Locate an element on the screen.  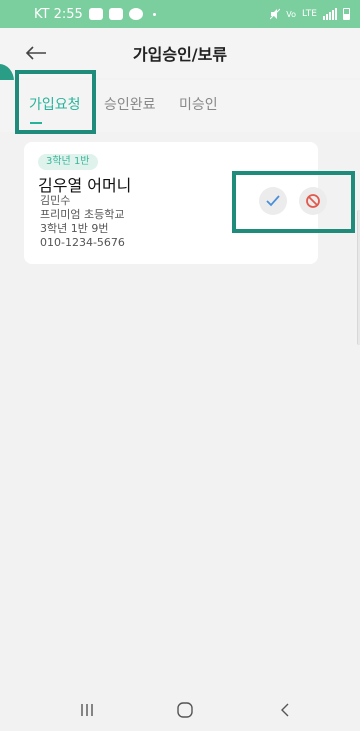
active-tab-indicator is located at coordinates (36, 123).